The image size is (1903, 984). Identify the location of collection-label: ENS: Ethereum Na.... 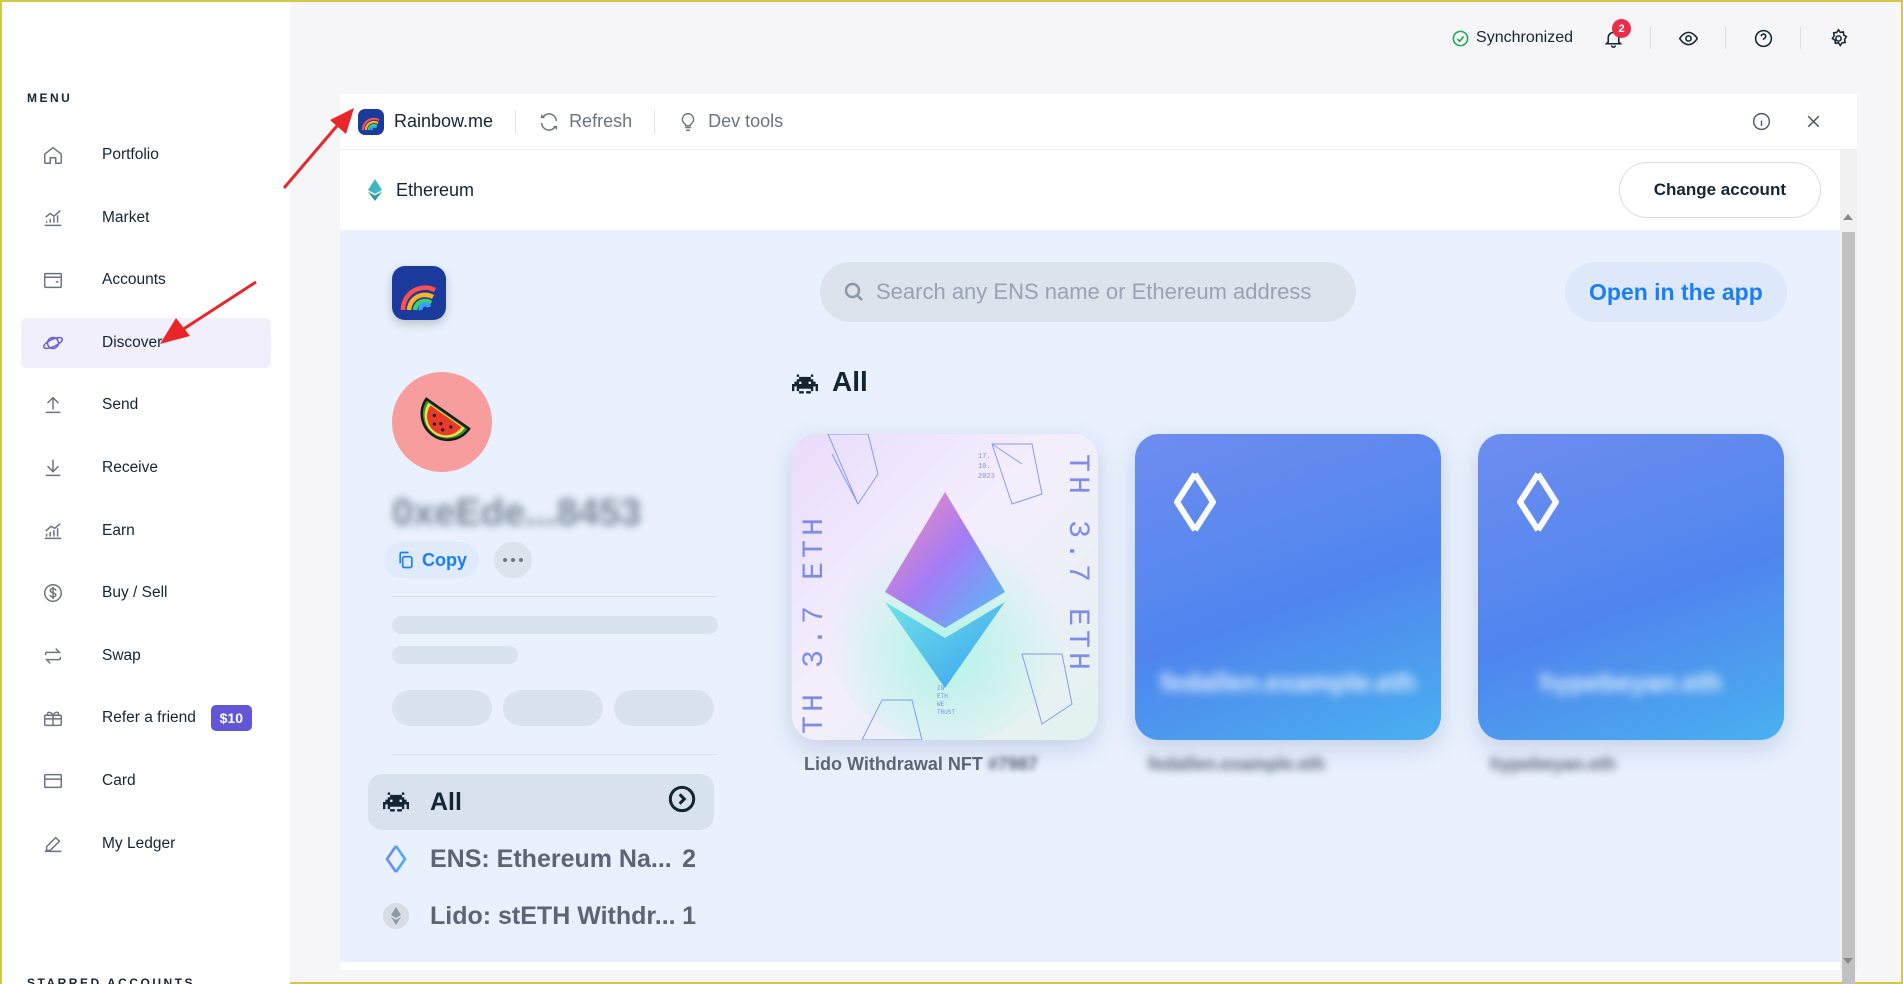
(551, 858).